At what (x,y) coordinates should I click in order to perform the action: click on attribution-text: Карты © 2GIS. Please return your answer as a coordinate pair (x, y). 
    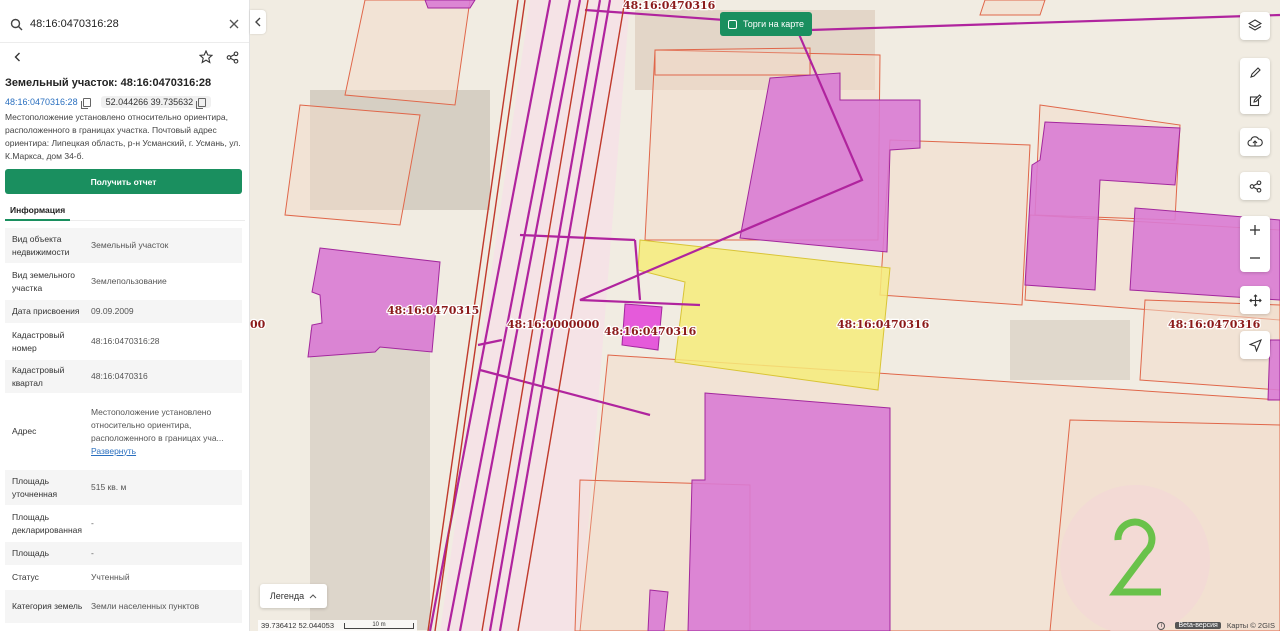
    Looking at the image, I should click on (1251, 625).